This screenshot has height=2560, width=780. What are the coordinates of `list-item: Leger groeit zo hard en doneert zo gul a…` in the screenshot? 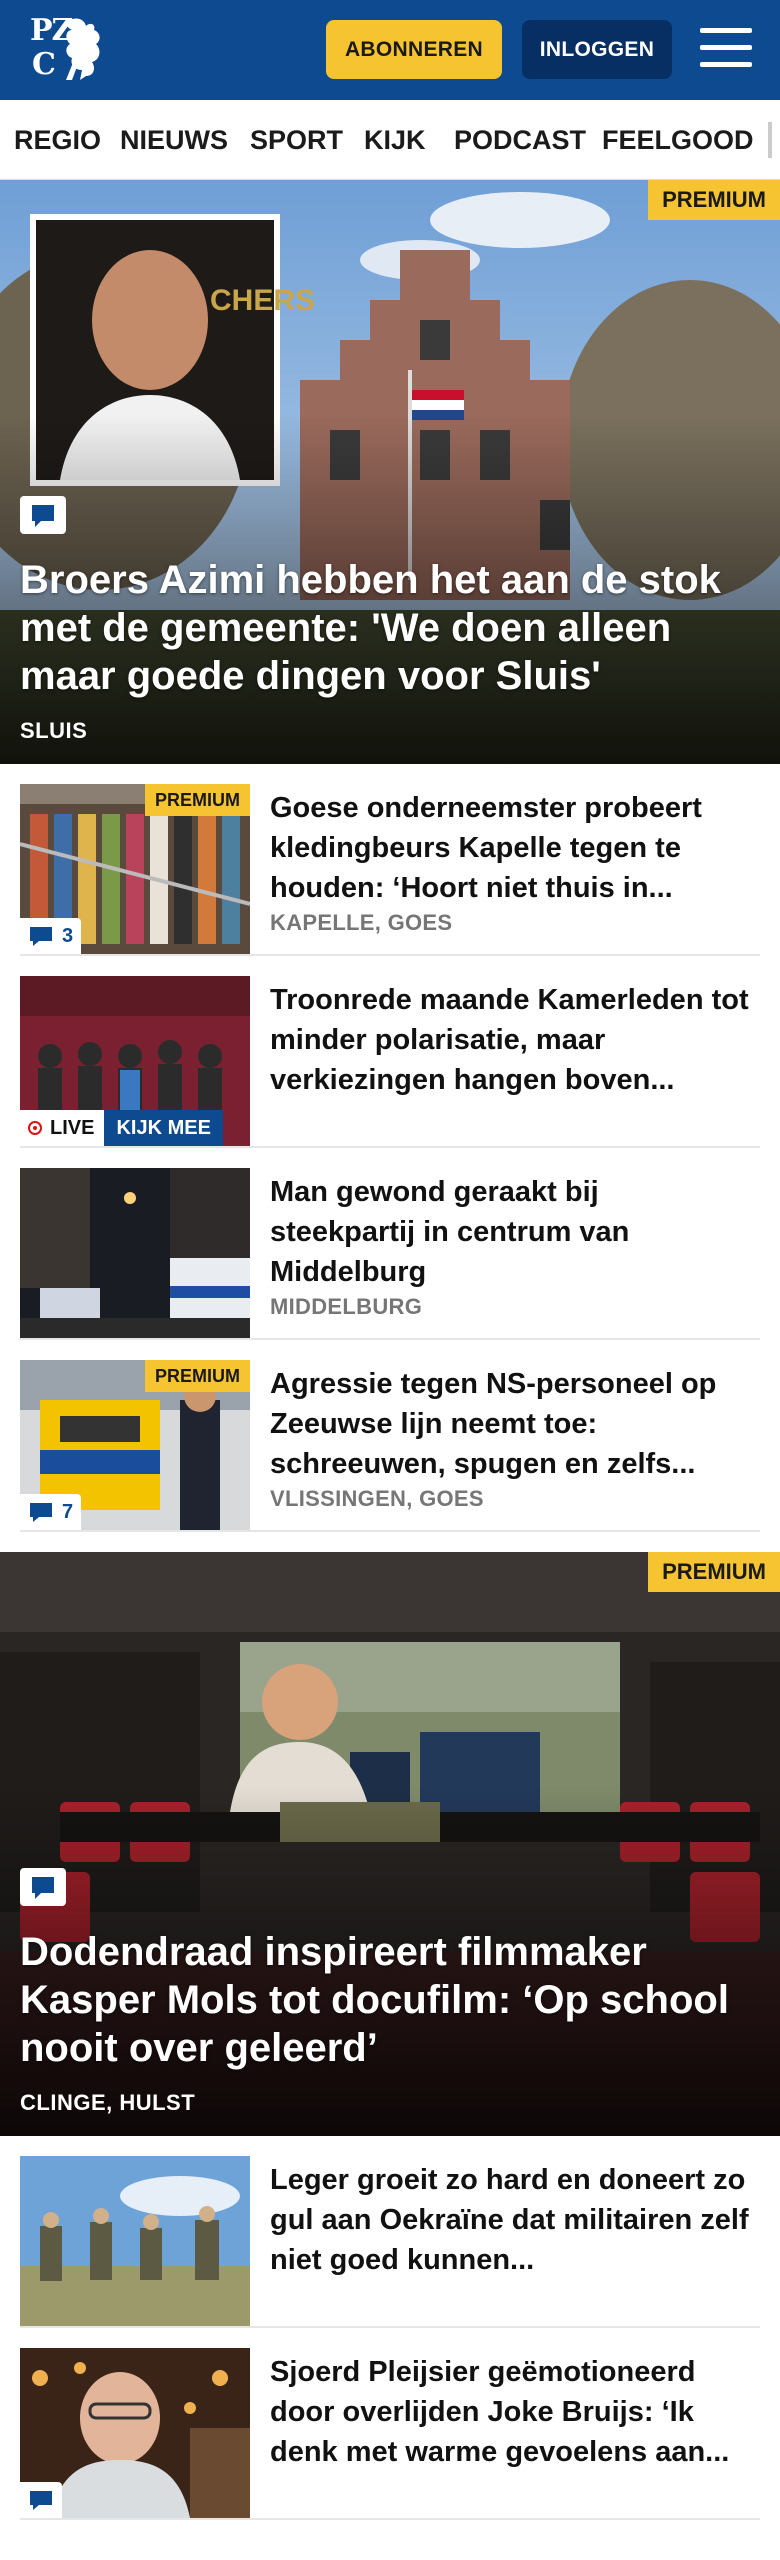 It's located at (390, 2242).